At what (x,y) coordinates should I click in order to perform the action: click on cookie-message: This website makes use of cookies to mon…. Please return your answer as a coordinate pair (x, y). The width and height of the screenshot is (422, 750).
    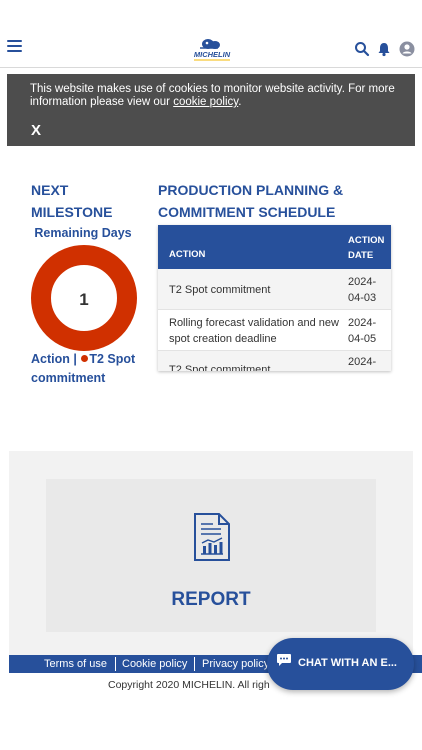
    Looking at the image, I should click on (212, 95).